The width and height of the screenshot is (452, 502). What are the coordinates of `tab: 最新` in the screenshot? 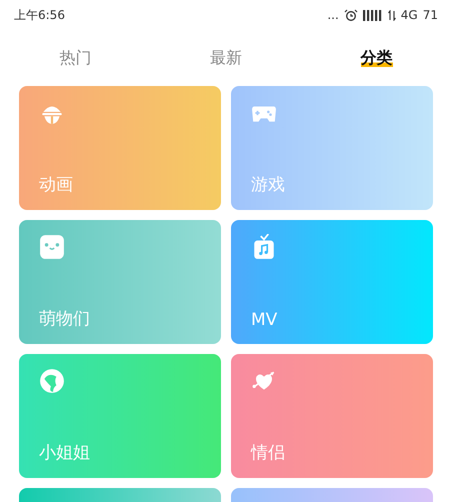 It's located at (226, 58).